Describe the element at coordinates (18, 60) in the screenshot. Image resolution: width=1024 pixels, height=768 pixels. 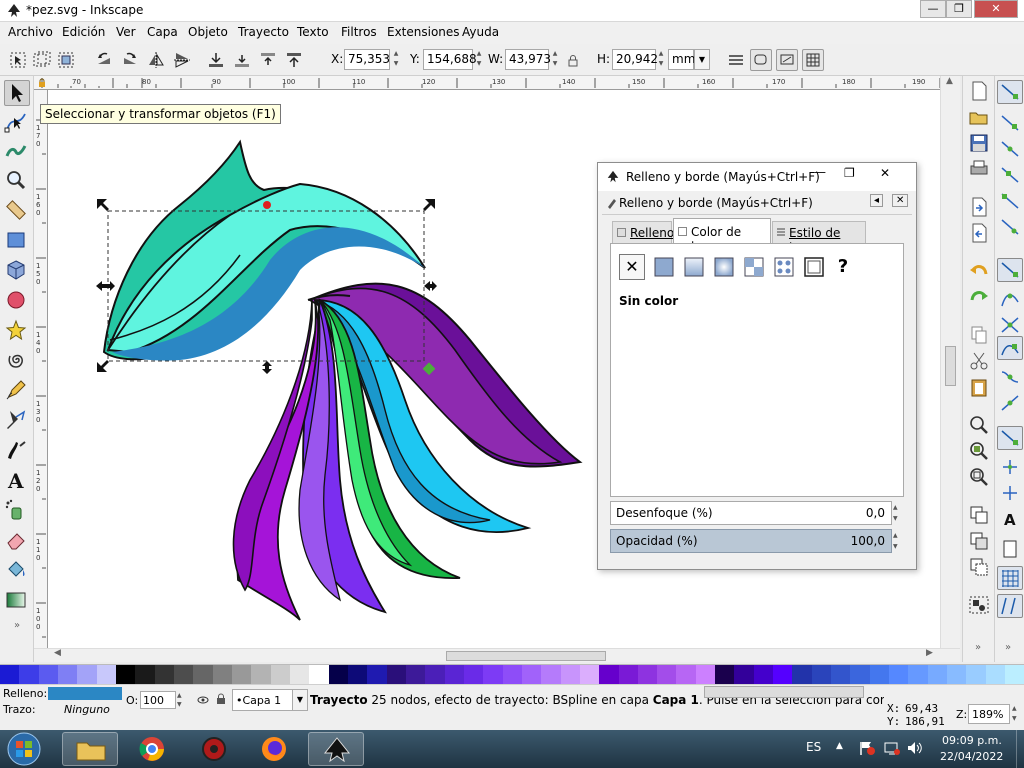
I see `select-all-icon` at that location.